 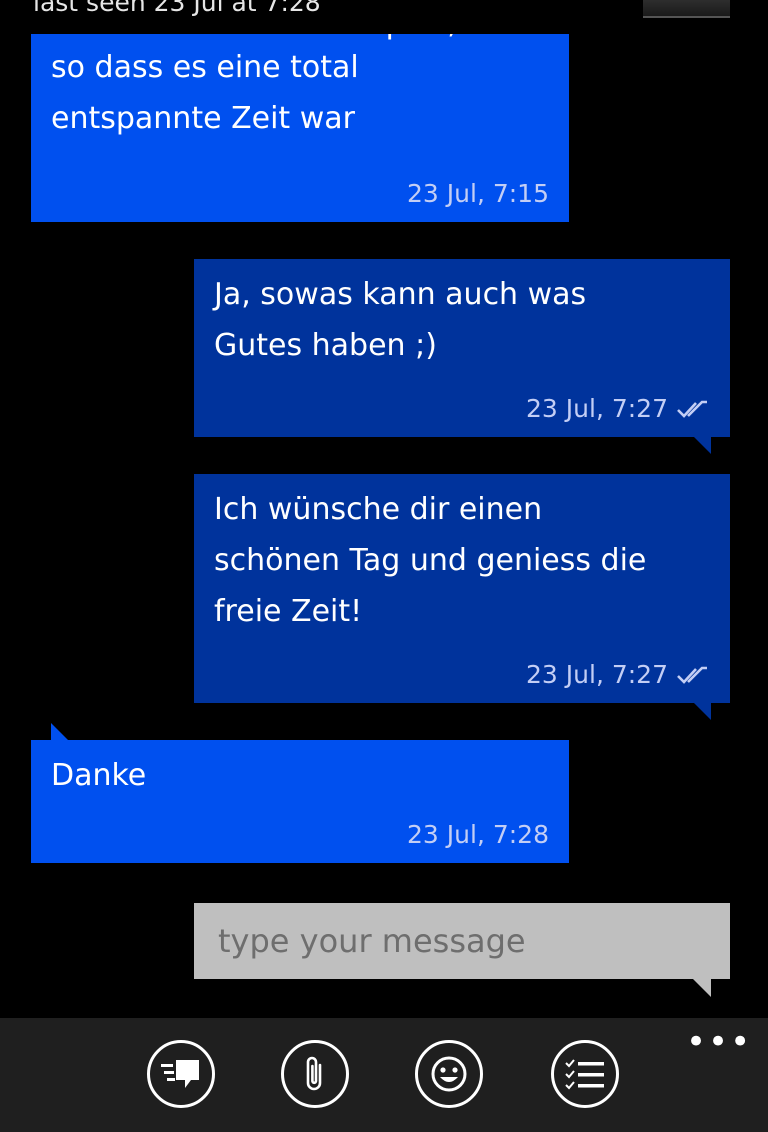 What do you see at coordinates (99, 775) in the screenshot?
I see `message-text: Danke` at bounding box center [99, 775].